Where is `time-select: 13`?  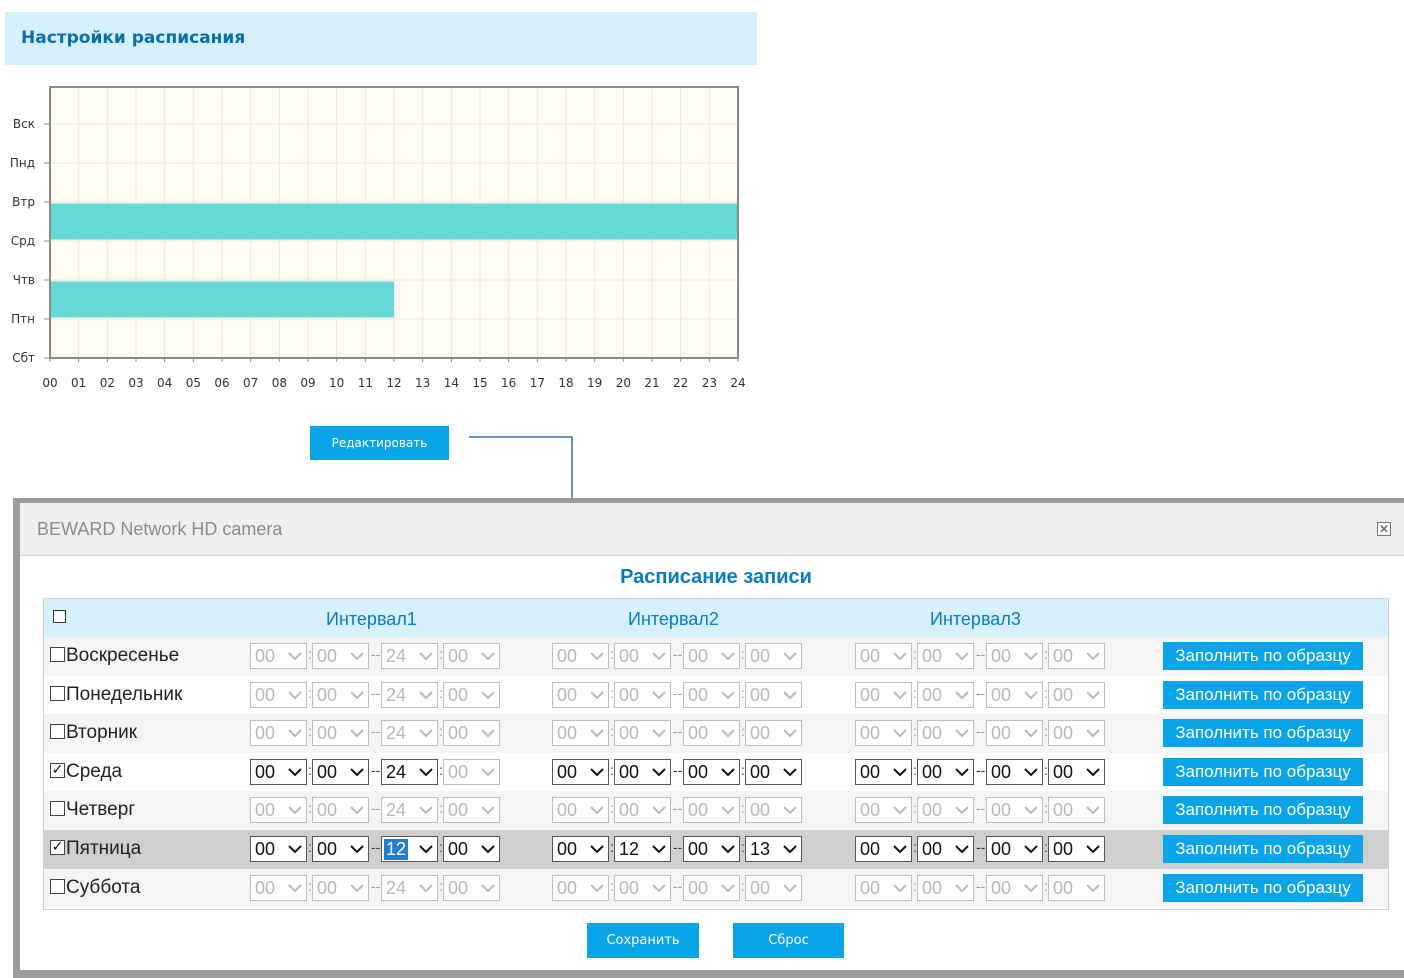
time-select: 13 is located at coordinates (773, 849).